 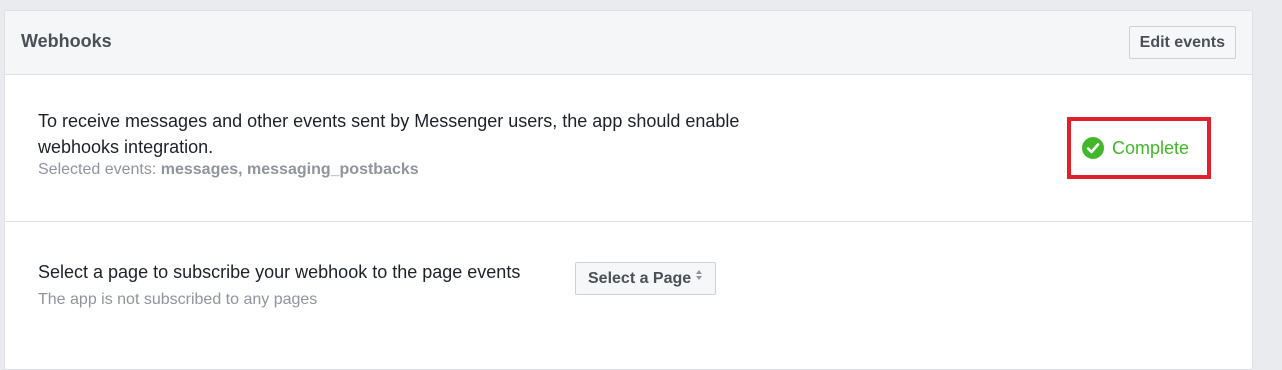 I want to click on select-page-label: Select a Page, so click(x=640, y=278).